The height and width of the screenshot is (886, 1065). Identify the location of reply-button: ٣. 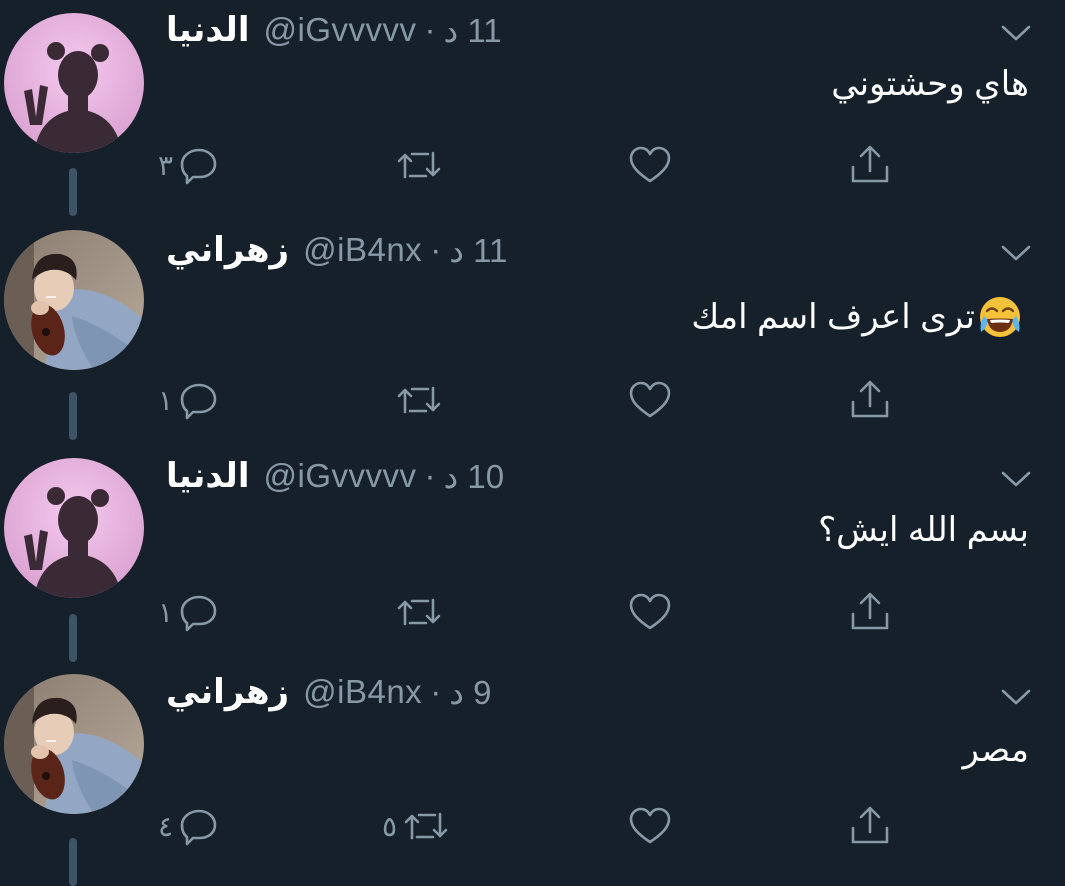
(188, 165).